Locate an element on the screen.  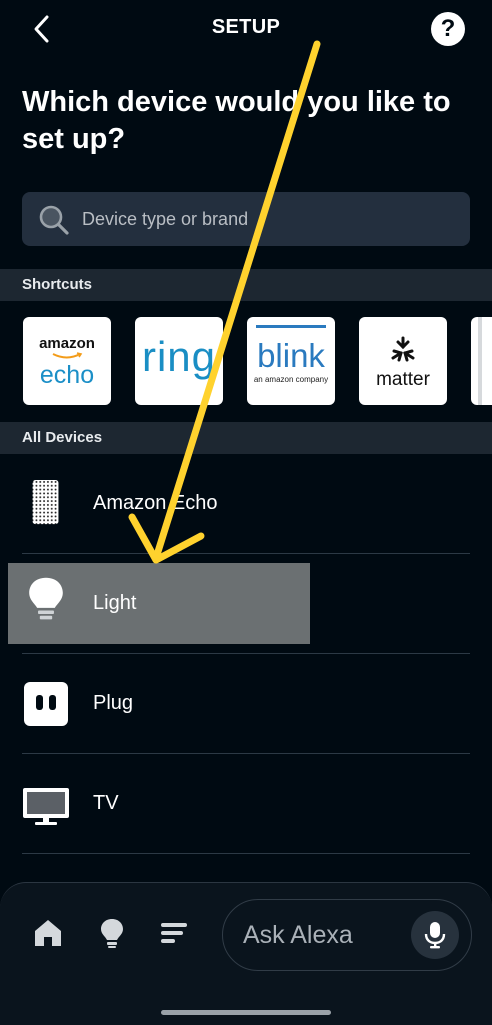
tv-icon is located at coordinates (46, 806).